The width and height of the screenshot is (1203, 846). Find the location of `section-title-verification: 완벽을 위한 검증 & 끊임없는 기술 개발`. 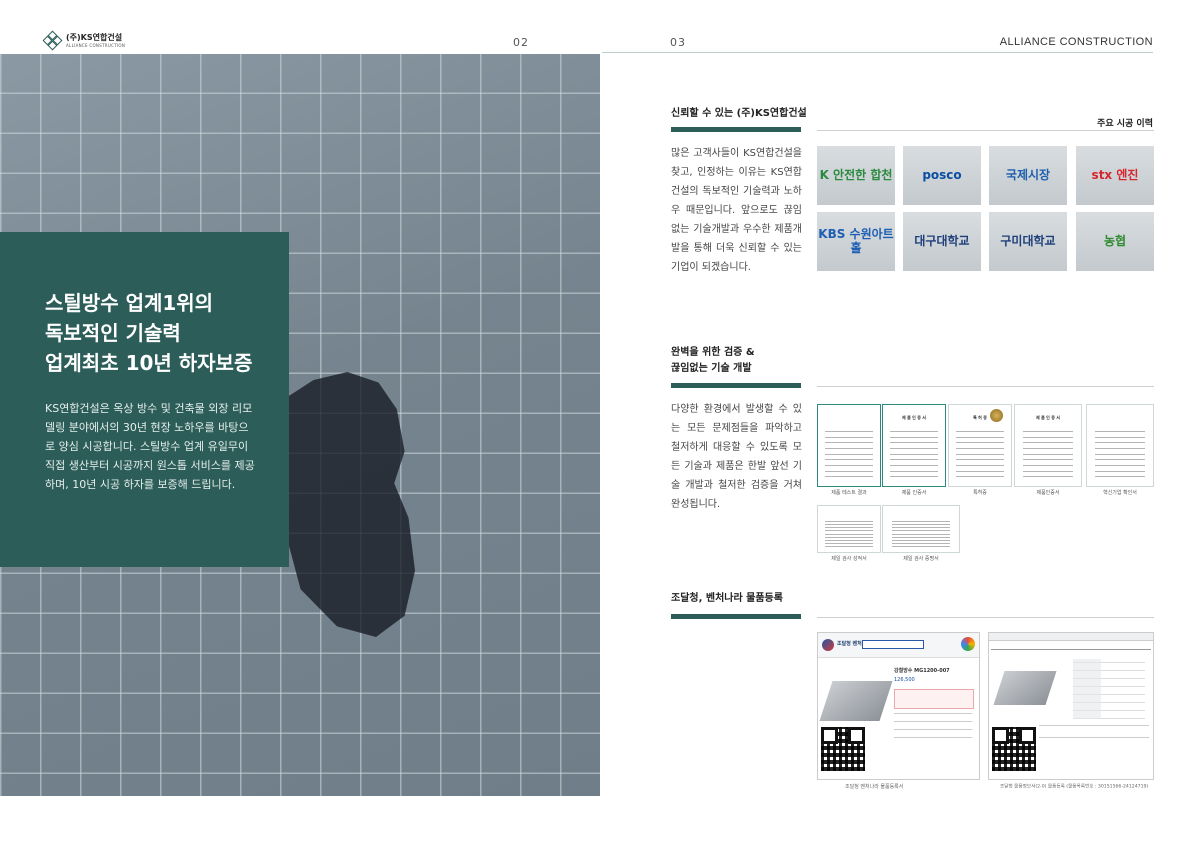

section-title-verification: 완벽을 위한 검증 & 끊임없는 기술 개발 is located at coordinates (713, 361).